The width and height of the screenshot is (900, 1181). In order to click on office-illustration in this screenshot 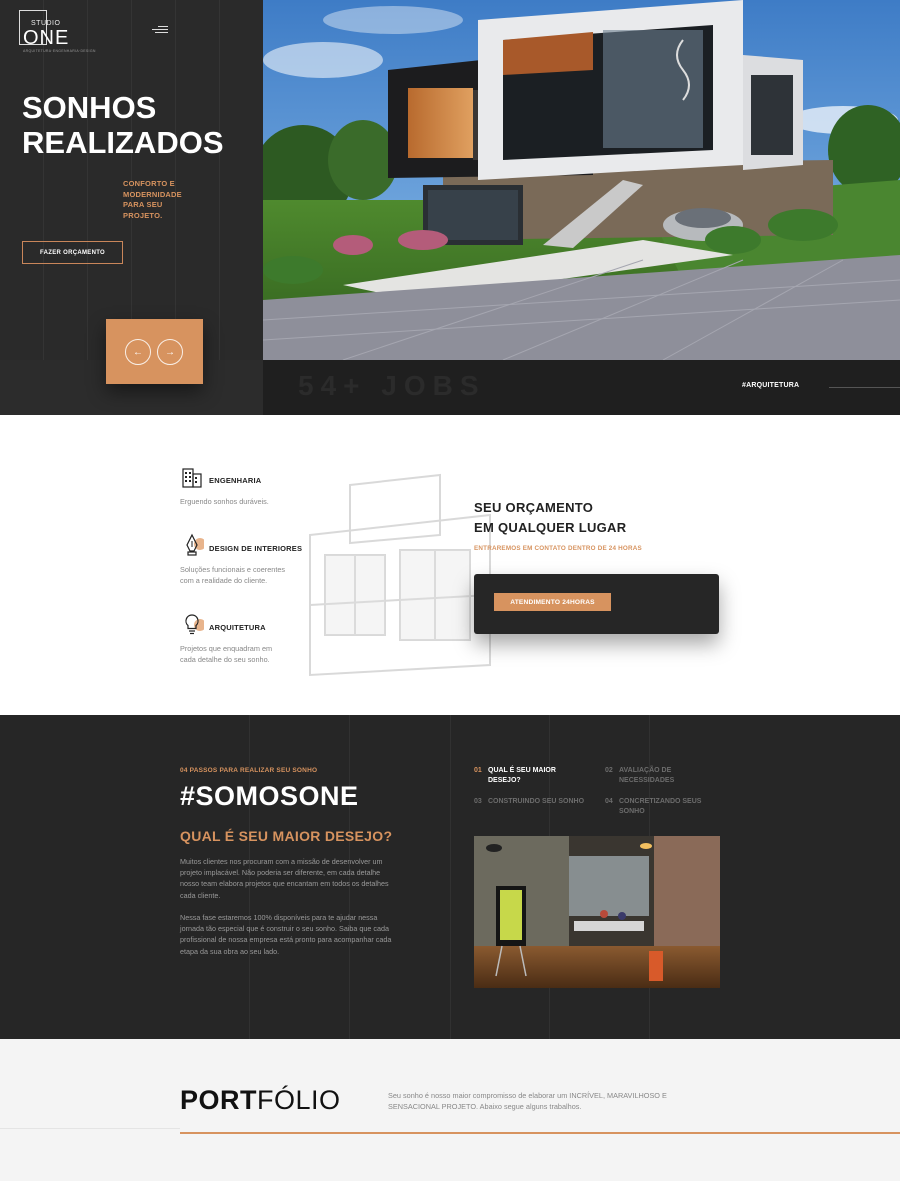, I will do `click(597, 912)`.